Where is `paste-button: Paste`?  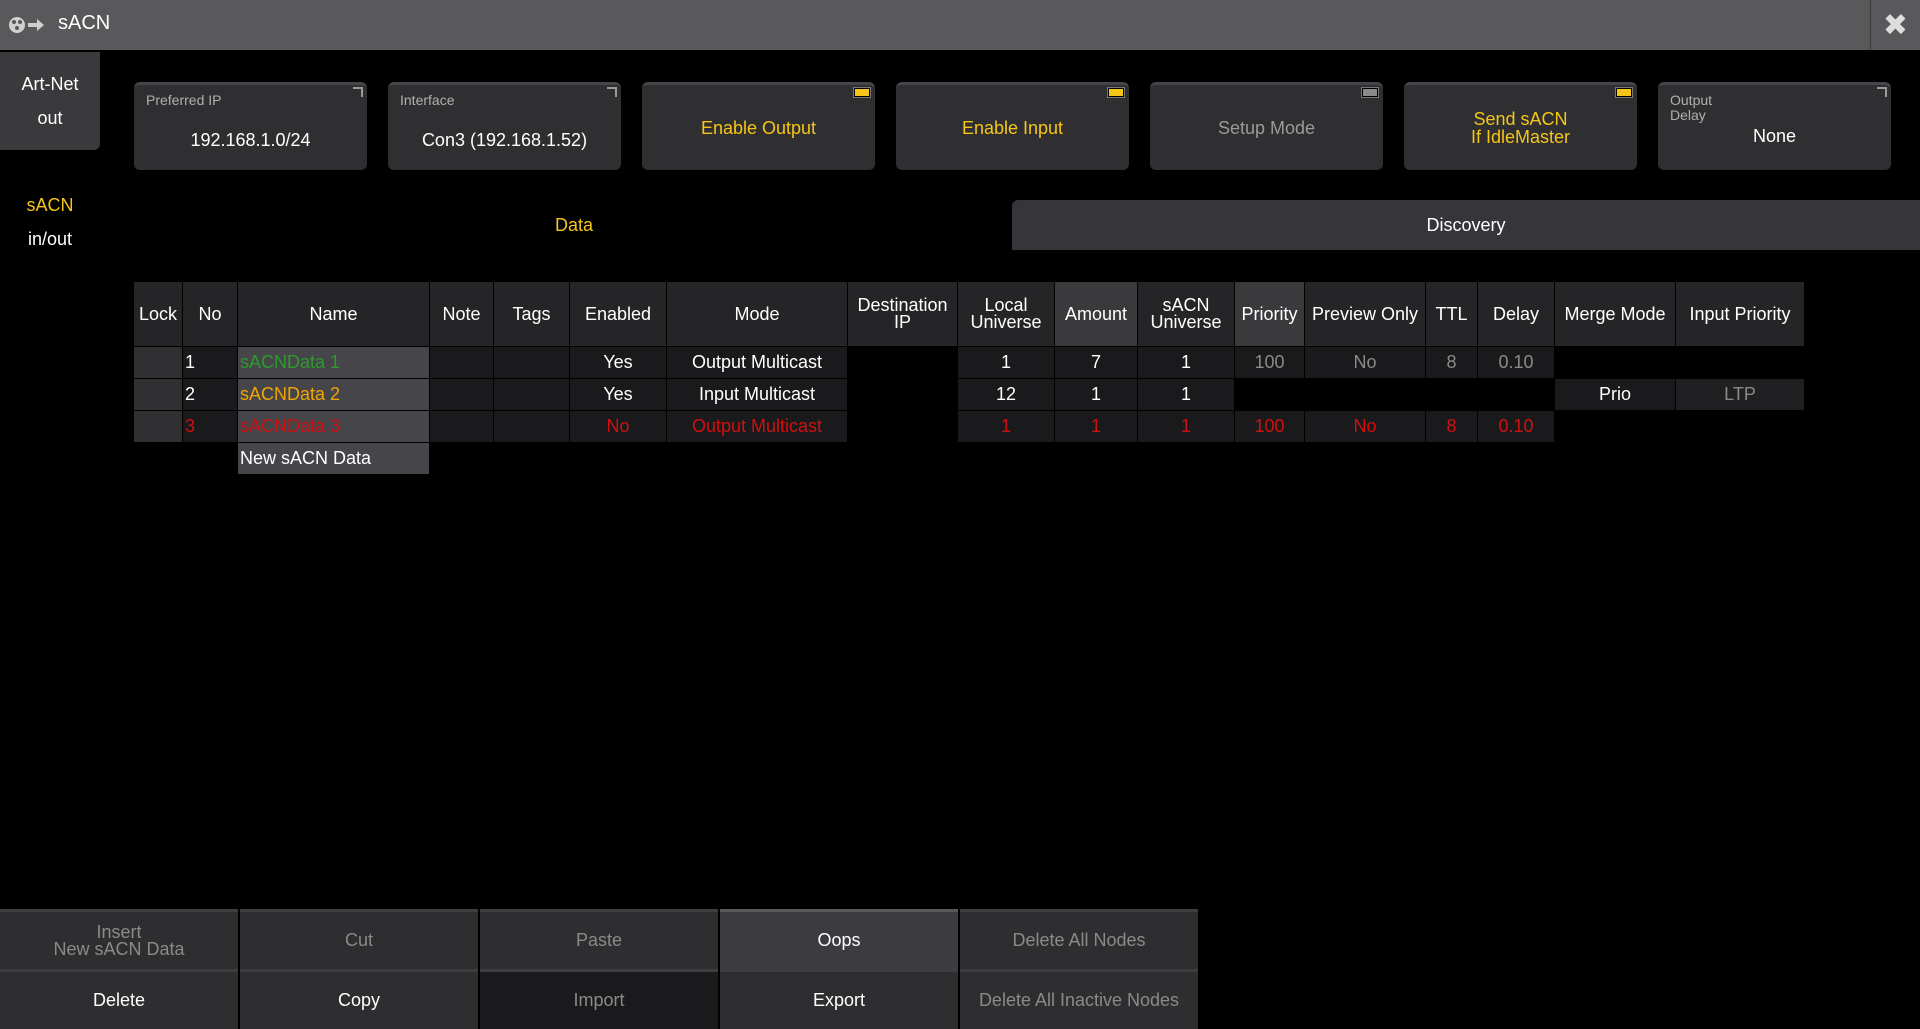
paste-button: Paste is located at coordinates (599, 939).